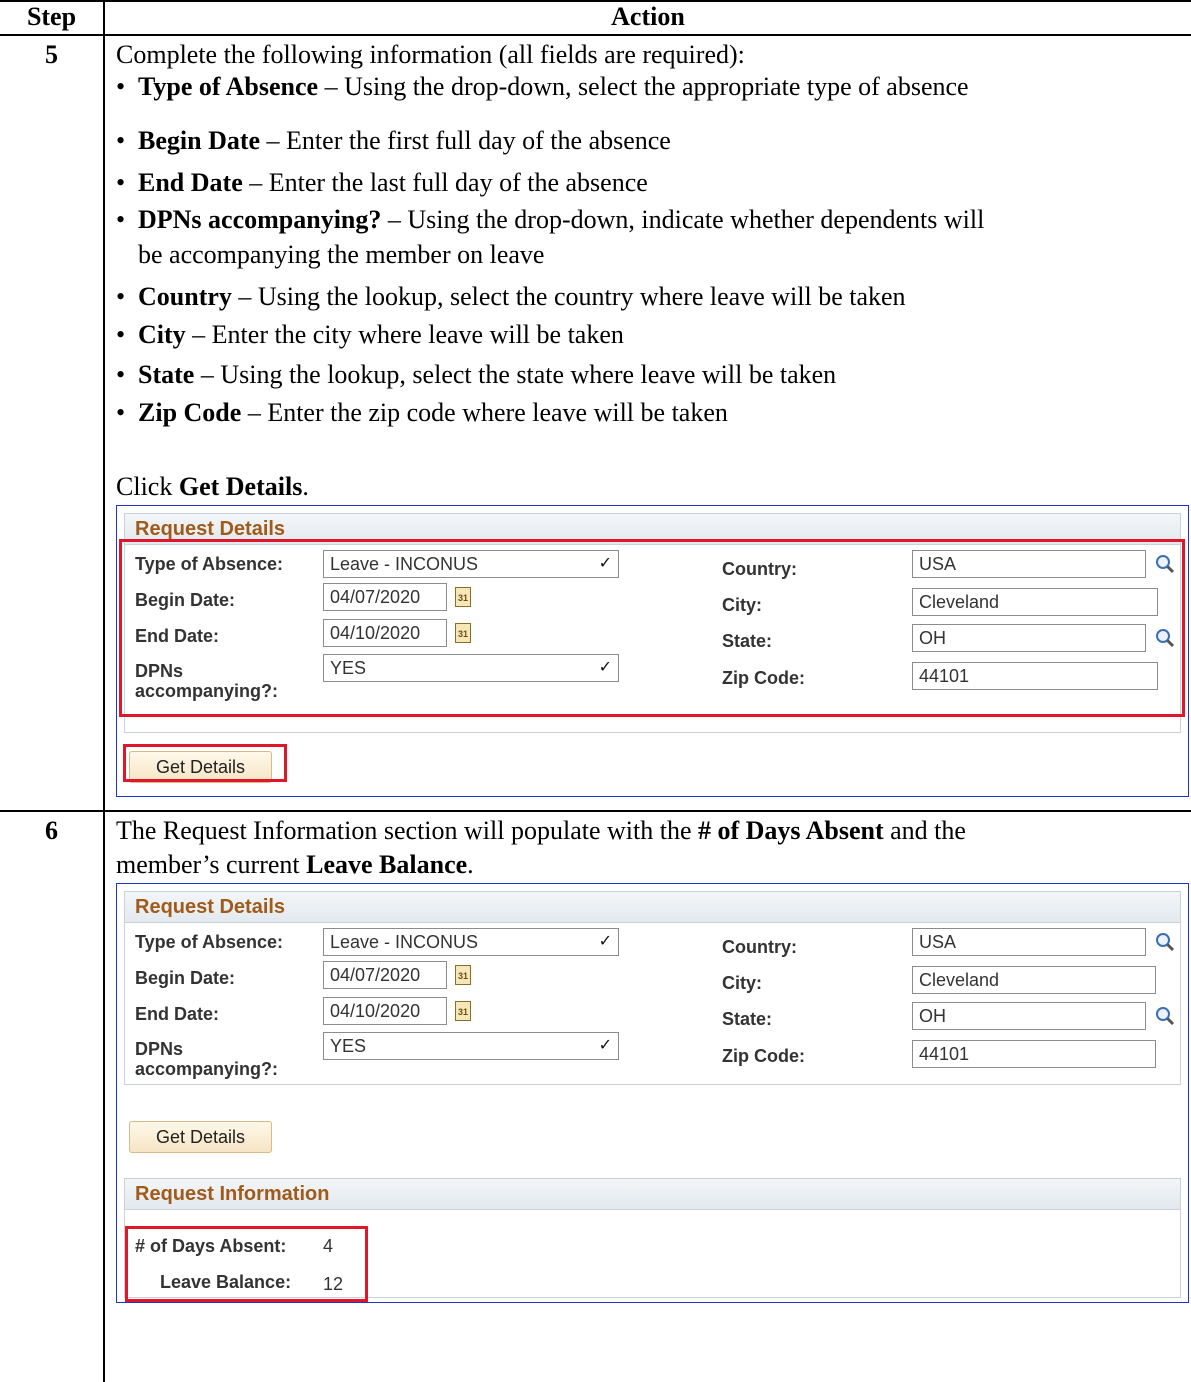  What do you see at coordinates (385, 1011) in the screenshot?
I see `end-date-input: 04/10/2020` at bounding box center [385, 1011].